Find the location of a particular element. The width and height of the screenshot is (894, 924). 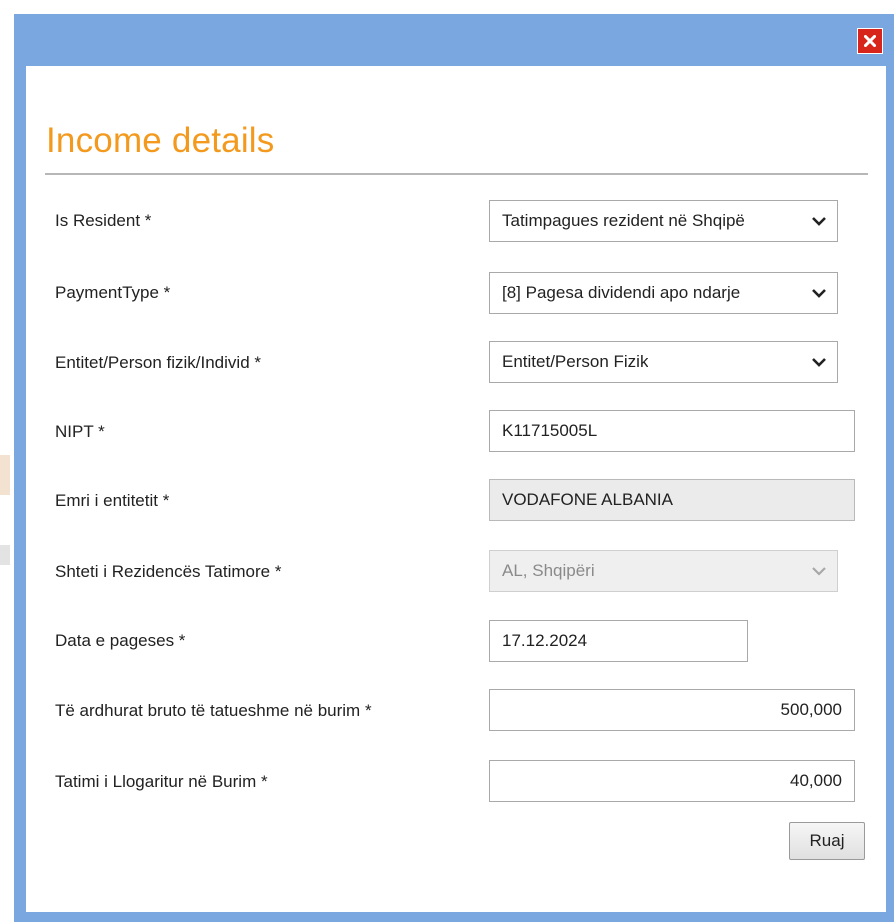

close-button is located at coordinates (870, 41).